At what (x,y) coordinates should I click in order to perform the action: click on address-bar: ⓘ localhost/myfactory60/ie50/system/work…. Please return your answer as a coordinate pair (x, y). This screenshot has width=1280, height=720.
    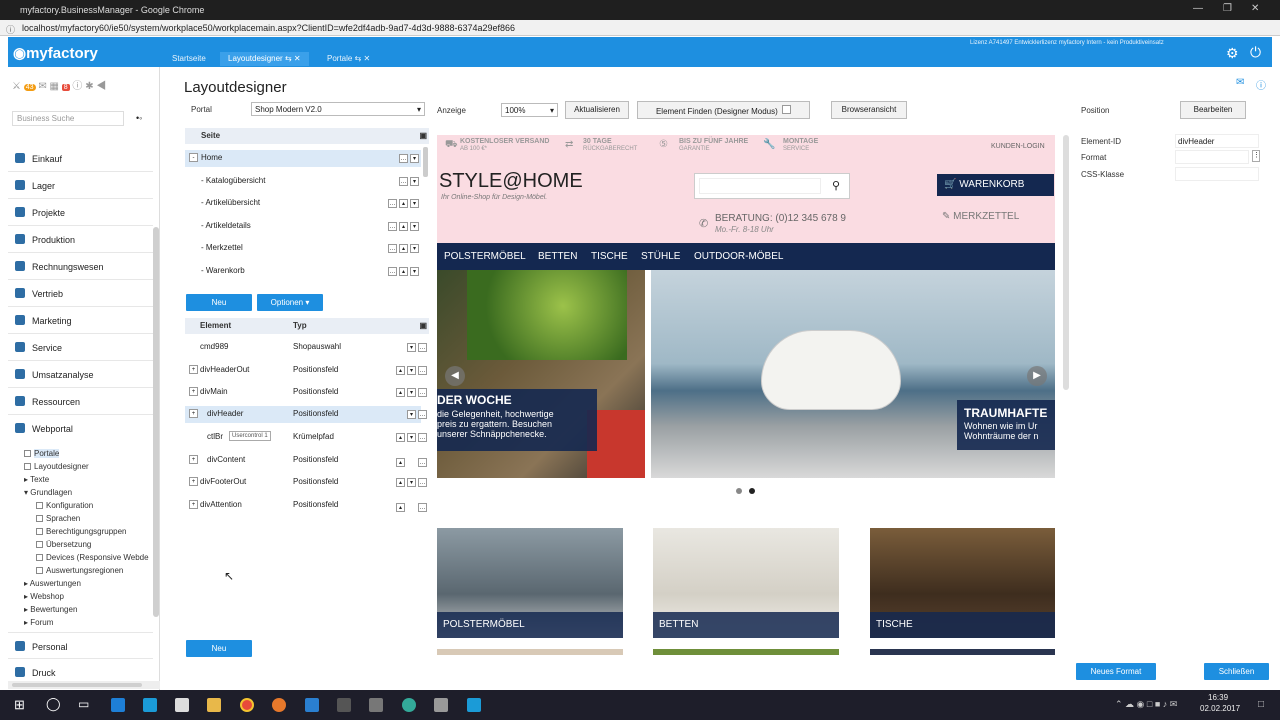
    Looking at the image, I should click on (640, 28).